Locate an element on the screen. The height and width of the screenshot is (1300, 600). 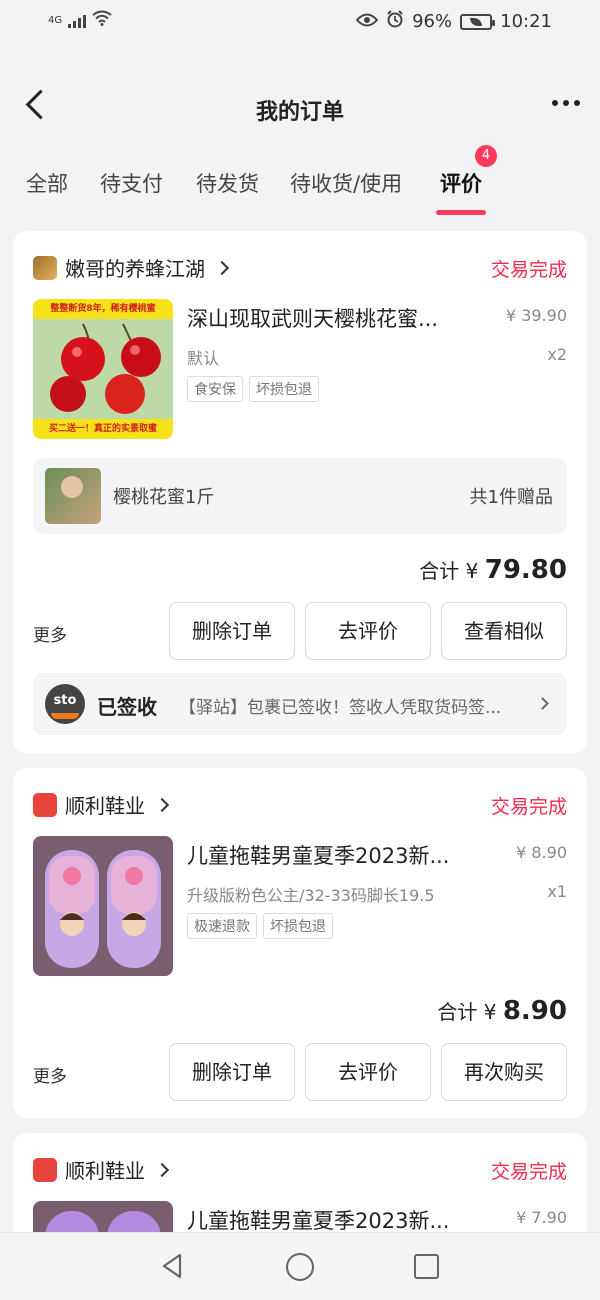
nav-back-icon is located at coordinates (173, 1266).